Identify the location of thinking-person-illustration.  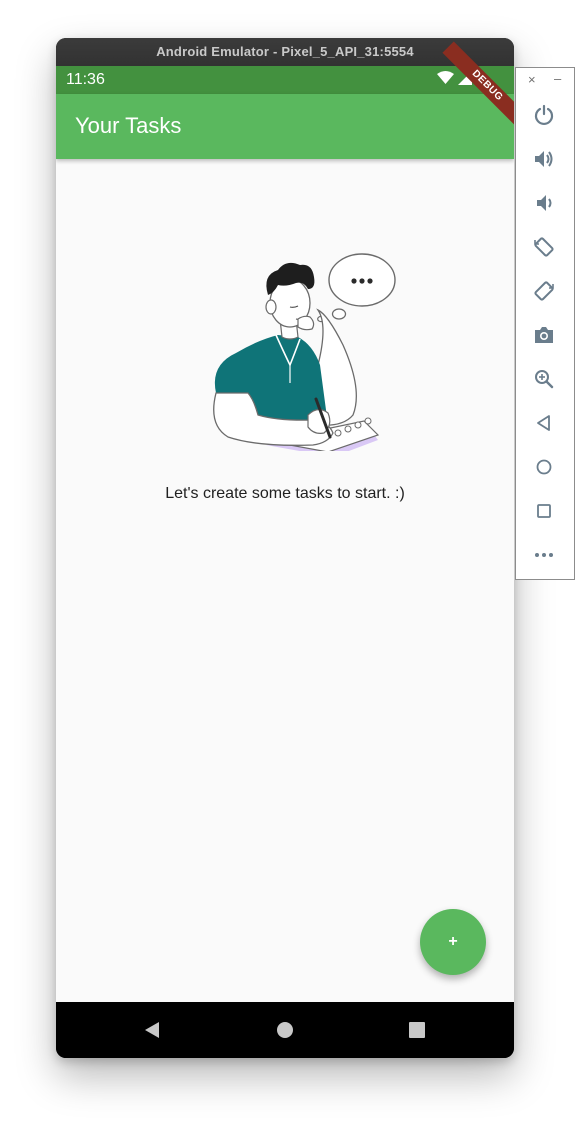
(304, 352).